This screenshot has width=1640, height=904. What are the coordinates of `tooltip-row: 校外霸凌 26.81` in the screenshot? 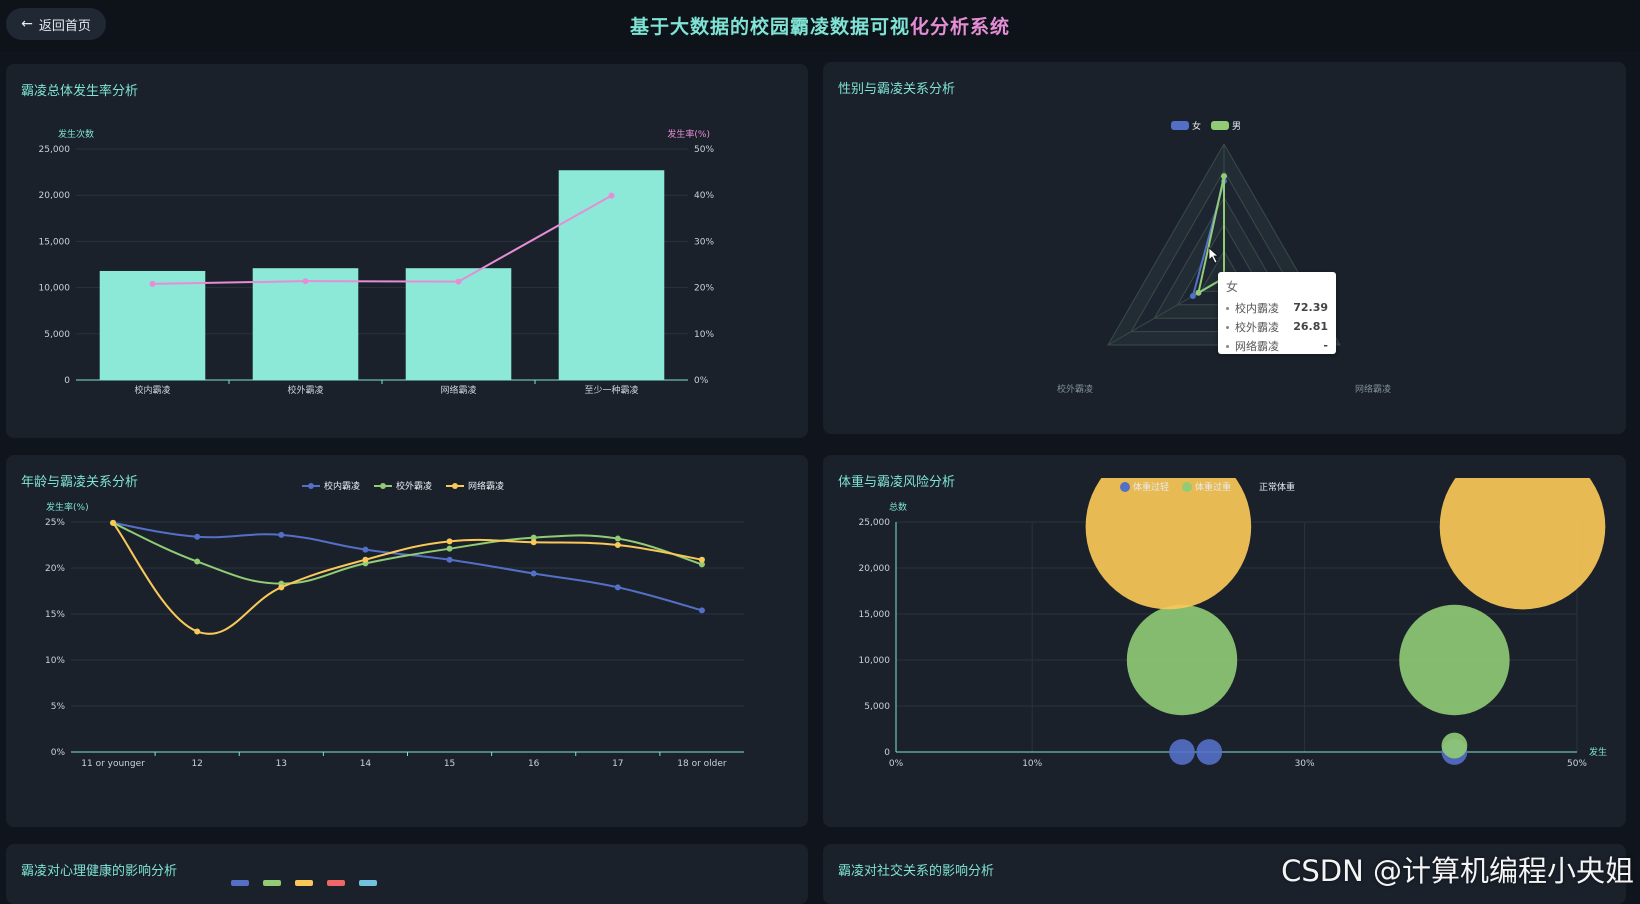 It's located at (1277, 326).